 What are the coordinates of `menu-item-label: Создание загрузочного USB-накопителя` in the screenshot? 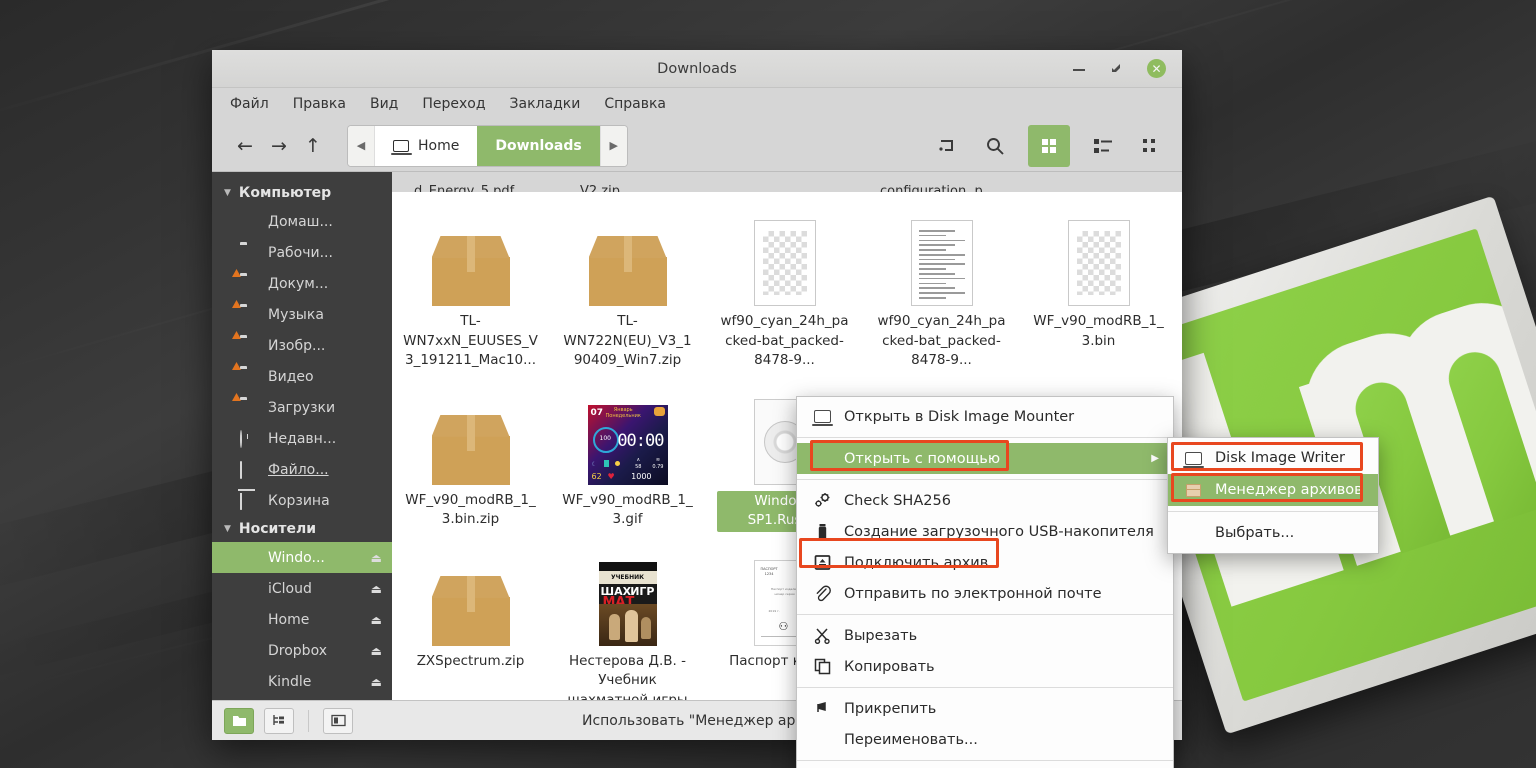 It's located at (999, 531).